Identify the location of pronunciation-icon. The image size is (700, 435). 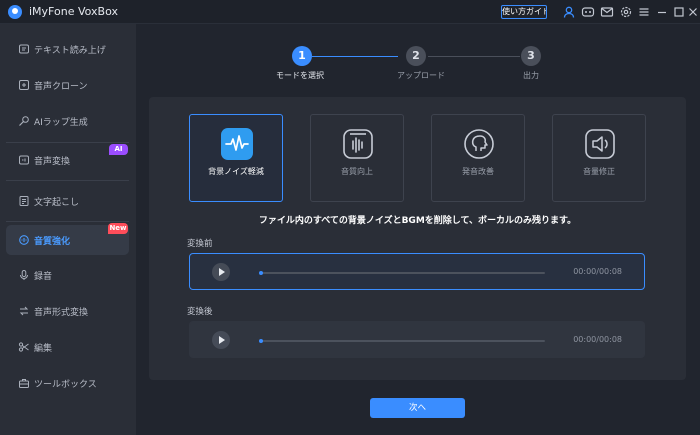
(479, 144).